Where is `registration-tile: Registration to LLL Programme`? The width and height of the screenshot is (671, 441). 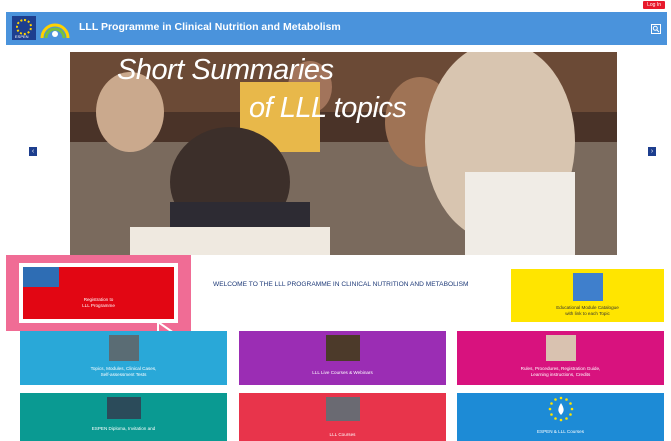 registration-tile: Registration to LLL Programme is located at coordinates (98, 293).